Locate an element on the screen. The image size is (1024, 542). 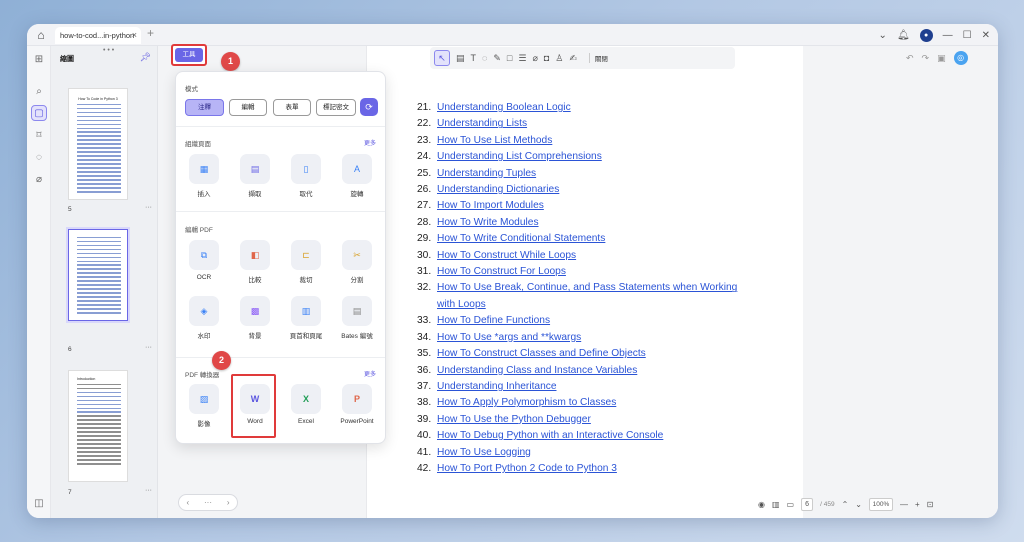
toc-entry: 42. How To Port Python 2 Code to Python 3 is located at coordinates (597, 469).